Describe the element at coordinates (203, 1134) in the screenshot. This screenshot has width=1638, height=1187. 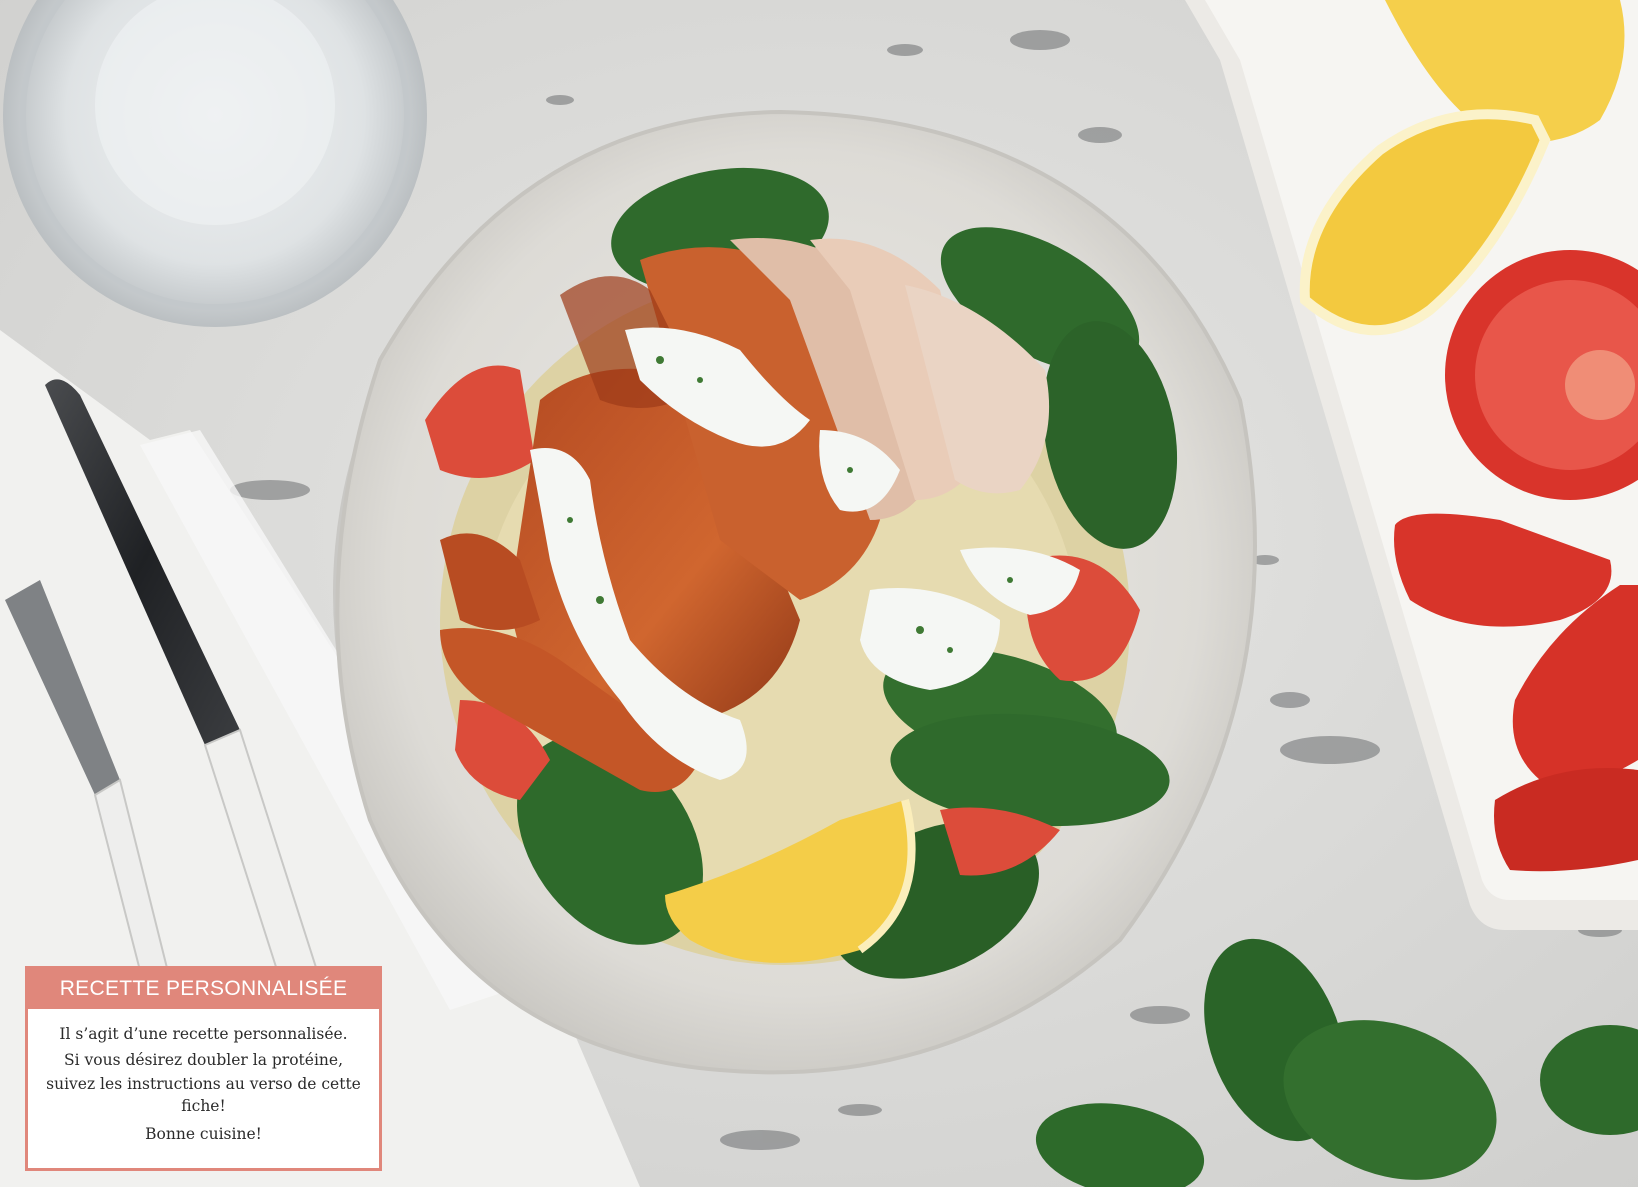
I see `card-line-4: Bonne cuisine!` at that location.